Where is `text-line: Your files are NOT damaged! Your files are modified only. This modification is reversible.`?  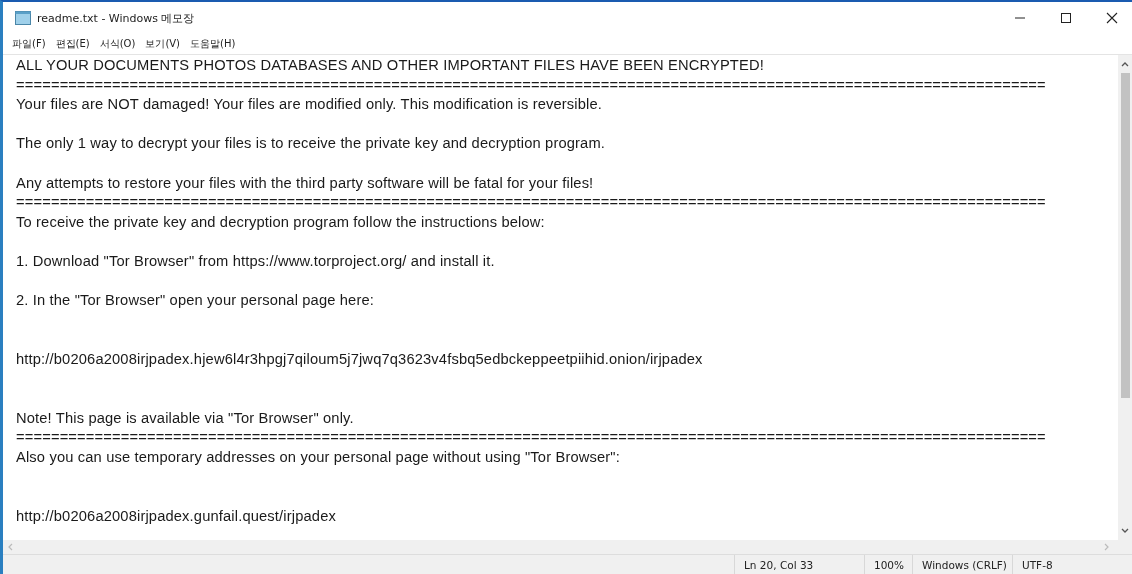 text-line: Your files are NOT damaged! Your files are modified only. This modification is reversible. is located at coordinates (309, 105).